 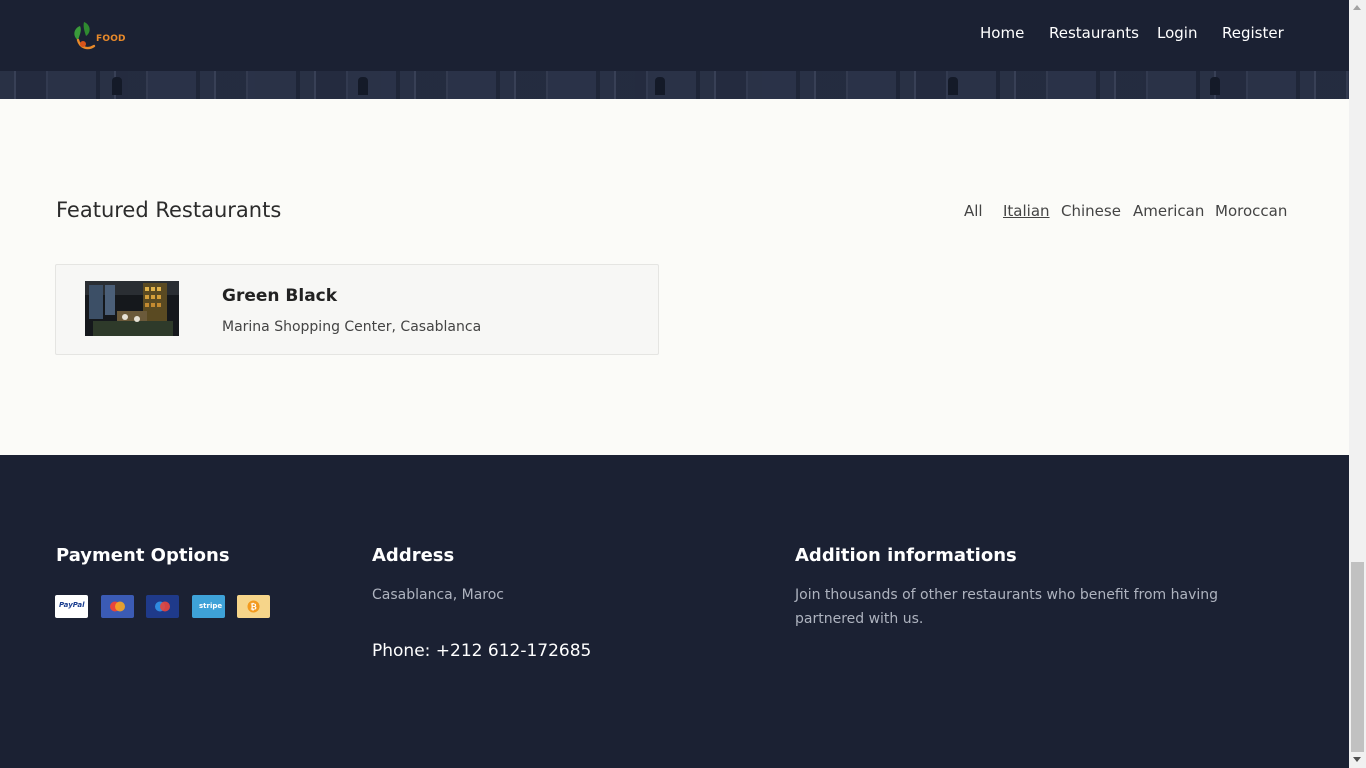 I want to click on nav-home: Home, so click(x=1002, y=33).